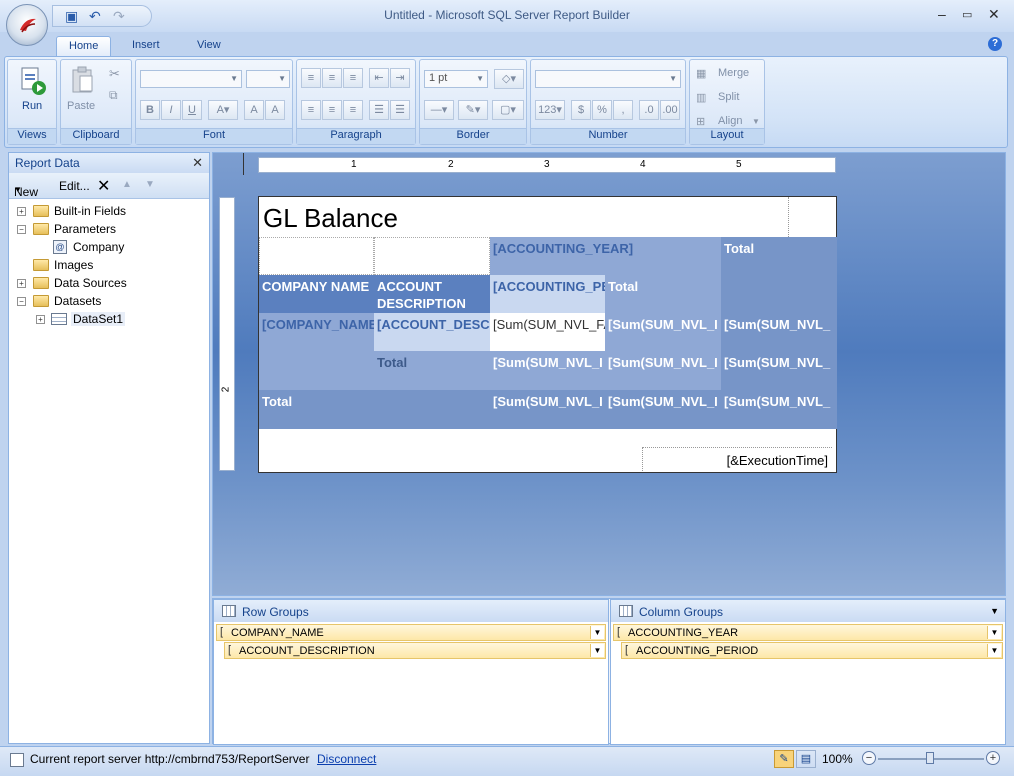 This screenshot has width=1014, height=776. Describe the element at coordinates (223, 110) in the screenshot. I see `font-color-button: A▾` at that location.